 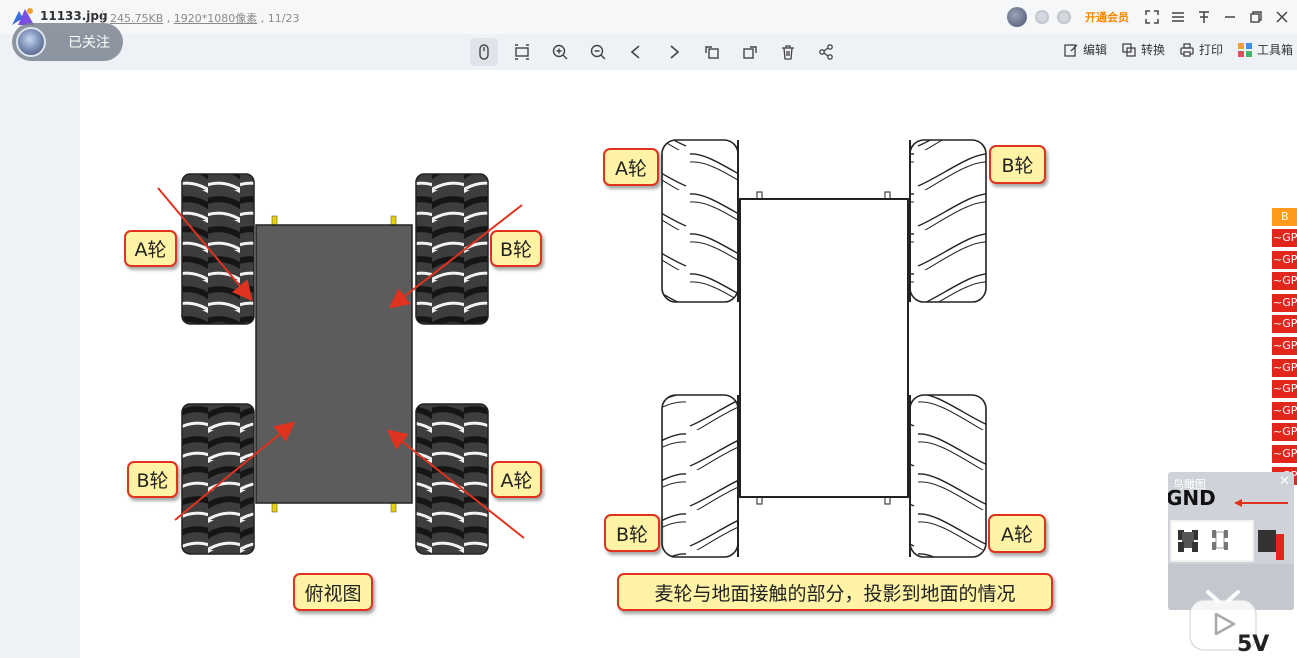 I want to click on rotate-right-icon, so click(x=750, y=52).